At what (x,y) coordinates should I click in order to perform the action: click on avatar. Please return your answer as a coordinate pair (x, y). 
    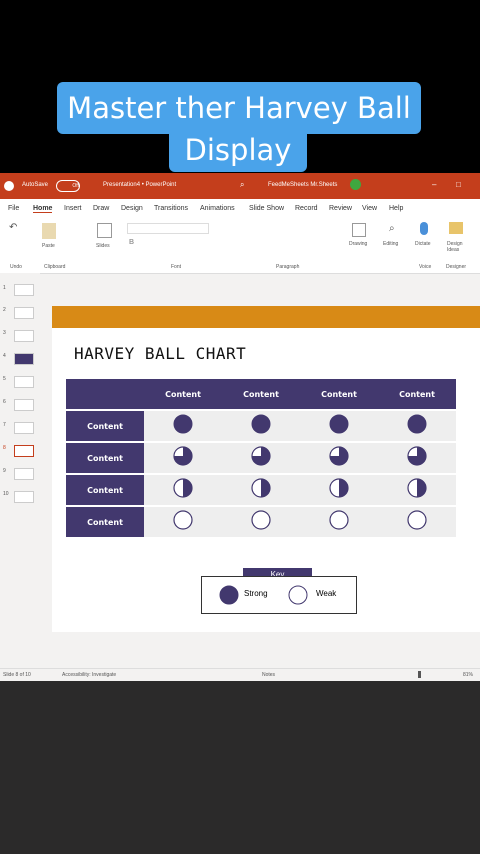
    Looking at the image, I should click on (355, 184).